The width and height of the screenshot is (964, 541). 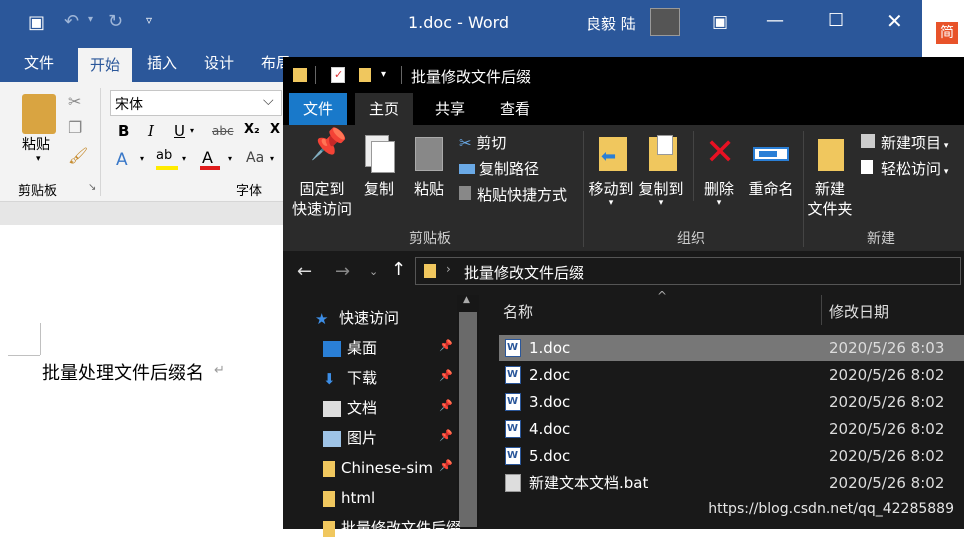 What do you see at coordinates (398, 269) in the screenshot?
I see `up-icon: ↑` at bounding box center [398, 269].